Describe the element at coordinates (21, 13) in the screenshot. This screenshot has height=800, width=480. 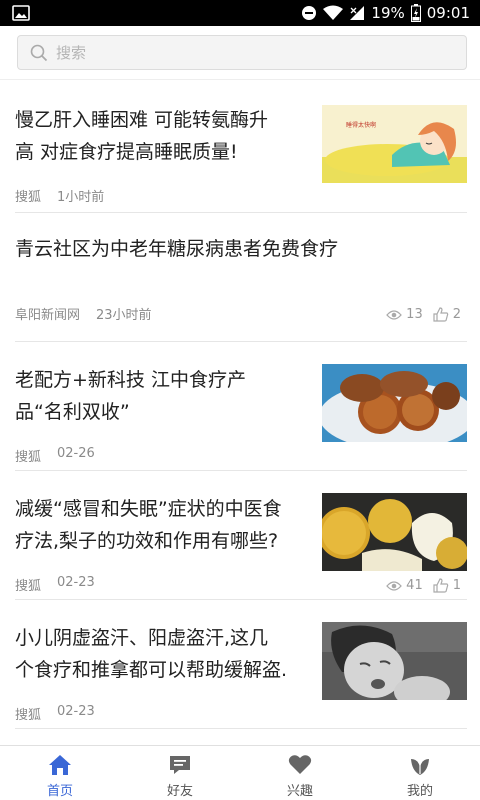
I see `gallery-icon` at that location.